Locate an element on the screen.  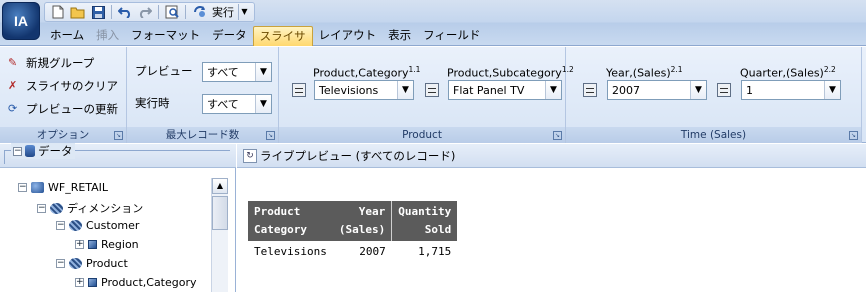
header-line: (Sales) is located at coordinates (362, 229).